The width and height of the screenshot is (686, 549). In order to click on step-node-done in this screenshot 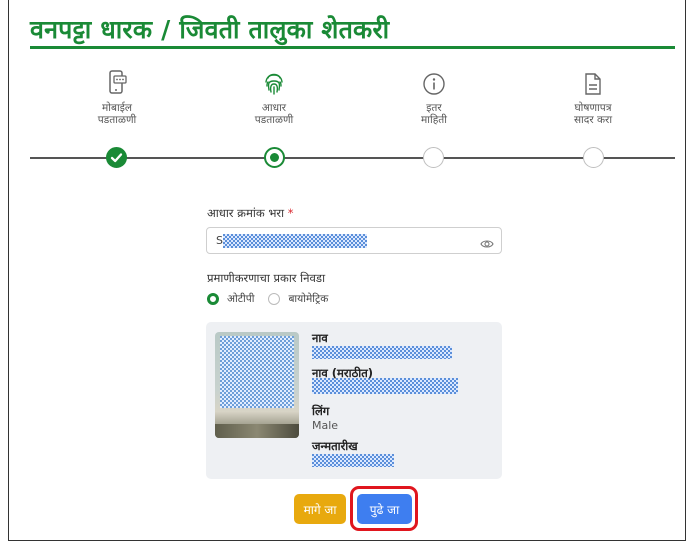, I will do `click(116, 157)`.